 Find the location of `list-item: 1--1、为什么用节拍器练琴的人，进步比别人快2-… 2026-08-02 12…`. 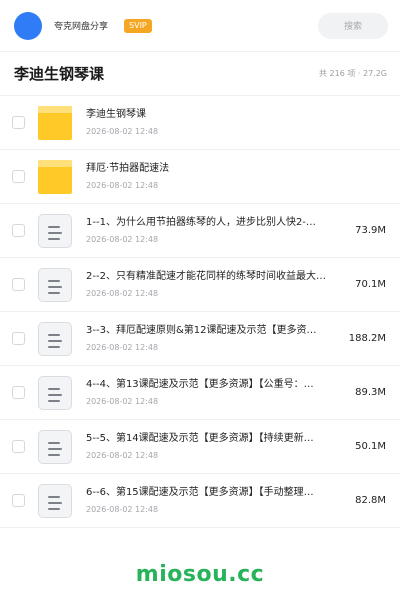

list-item: 1--1、为什么用节拍器练琴的人，进步比别人快2-… 2026-08-02 12… is located at coordinates (200, 231).